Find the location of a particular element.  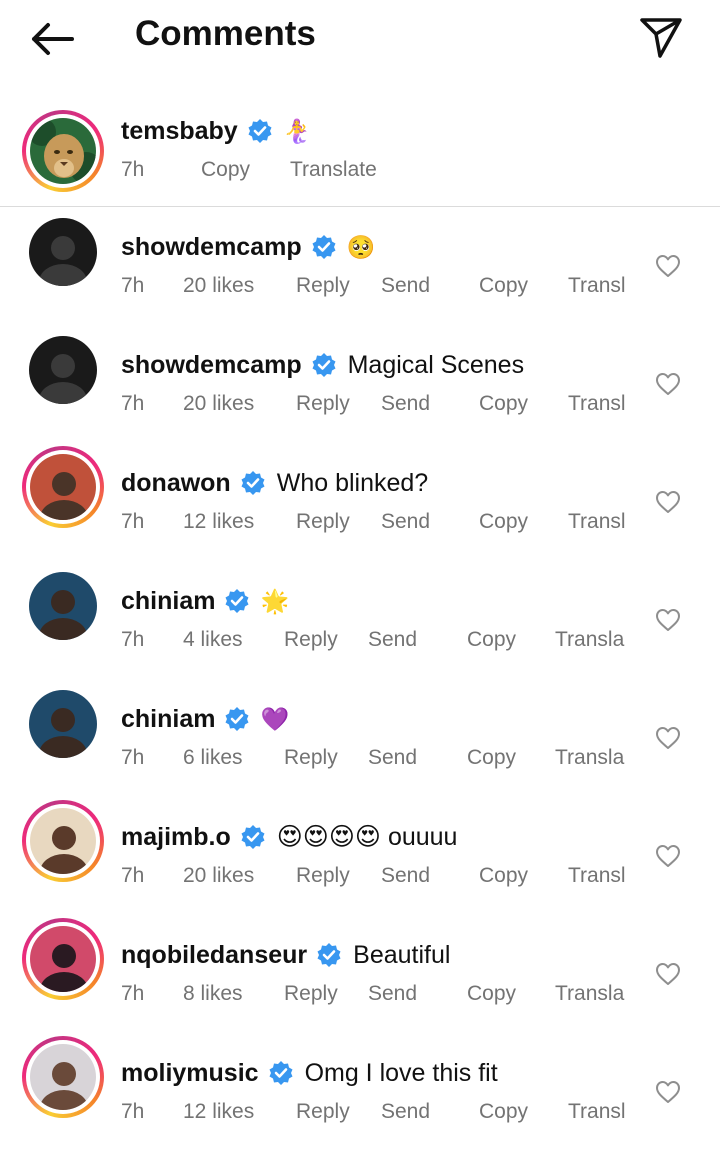

comment-line: showdemcamp 🥺 is located at coordinates (248, 247).